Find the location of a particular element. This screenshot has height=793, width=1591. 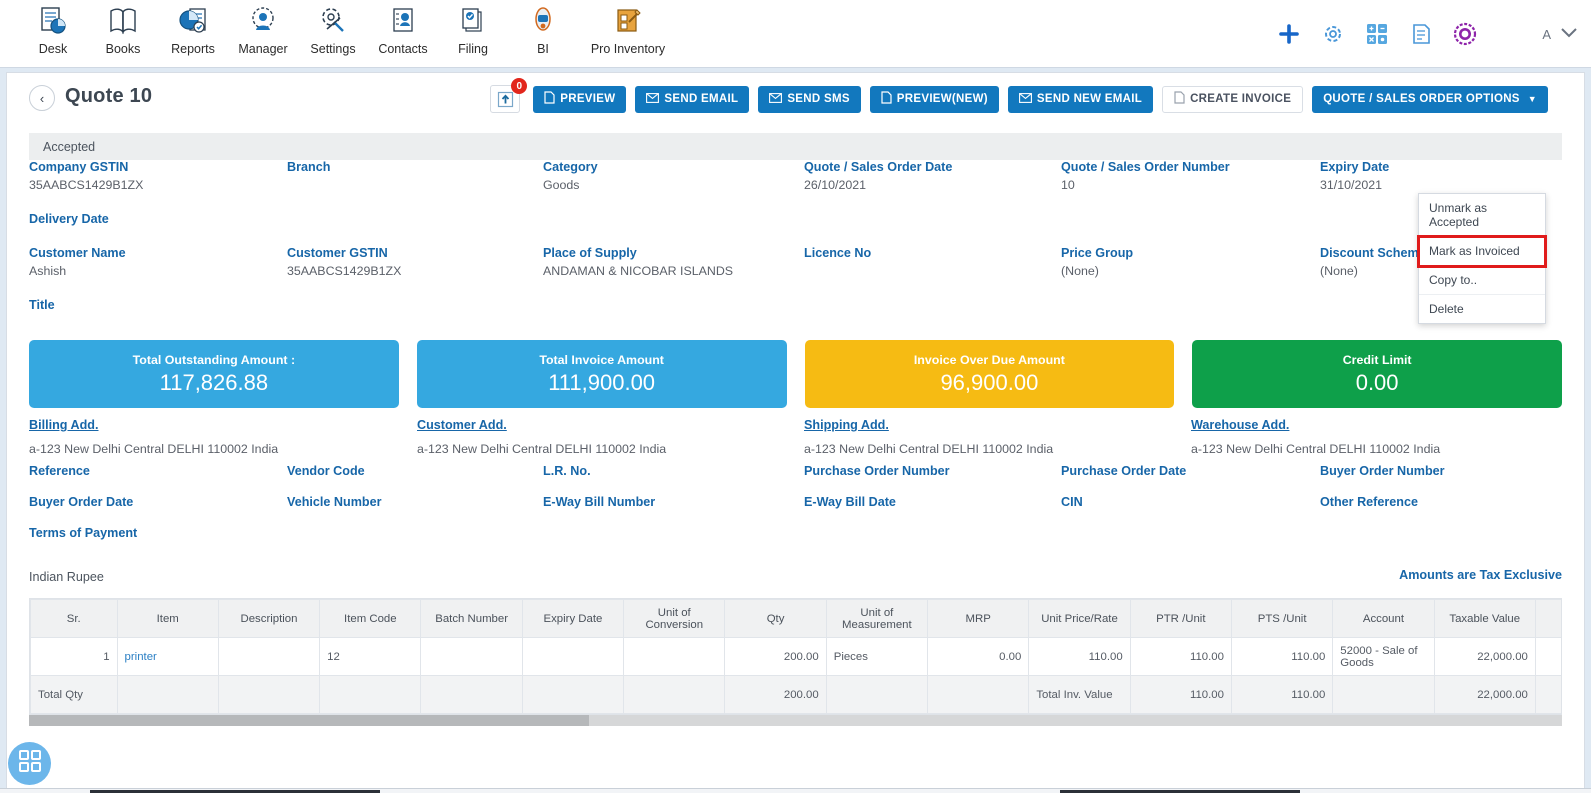

col-ptr-unit: PTR /Unit is located at coordinates (1180, 618).